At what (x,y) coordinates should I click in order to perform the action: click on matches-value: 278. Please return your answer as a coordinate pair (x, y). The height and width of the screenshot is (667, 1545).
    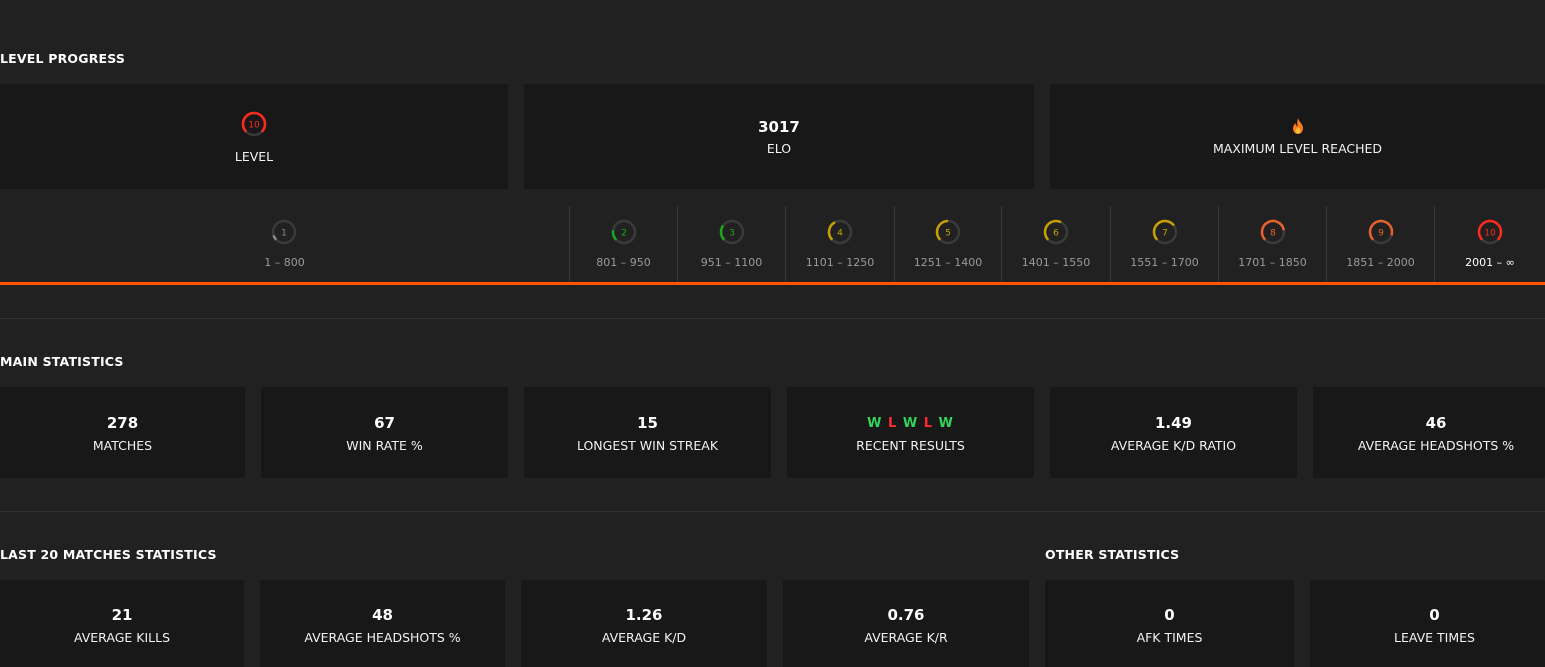
    Looking at the image, I should click on (122, 423).